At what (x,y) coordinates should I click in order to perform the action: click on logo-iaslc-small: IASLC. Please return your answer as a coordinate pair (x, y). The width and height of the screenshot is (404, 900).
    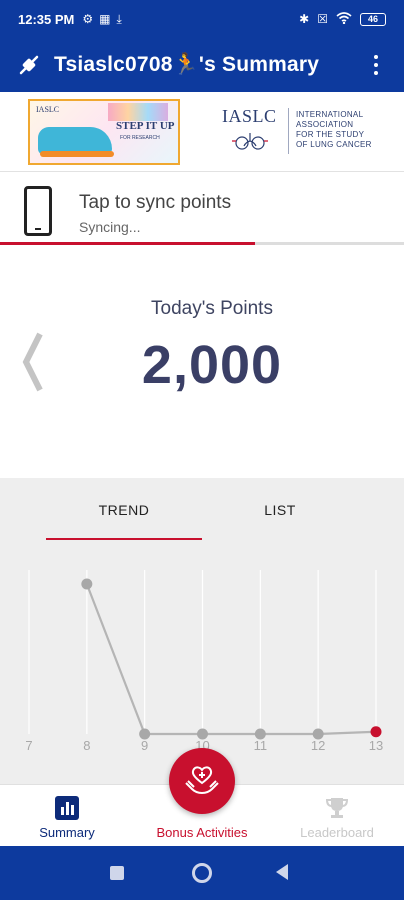
    Looking at the image, I should click on (48, 109).